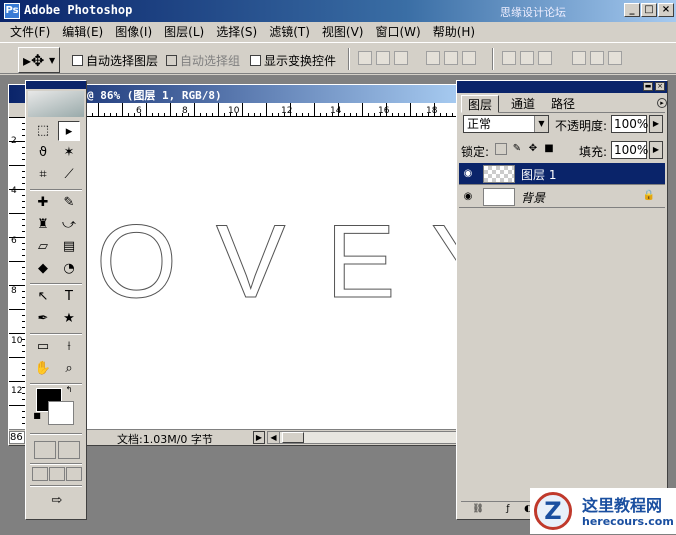 The width and height of the screenshot is (676, 535). What do you see at coordinates (43, 247) in the screenshot?
I see `eraser-tool-icon: ▱` at bounding box center [43, 247].